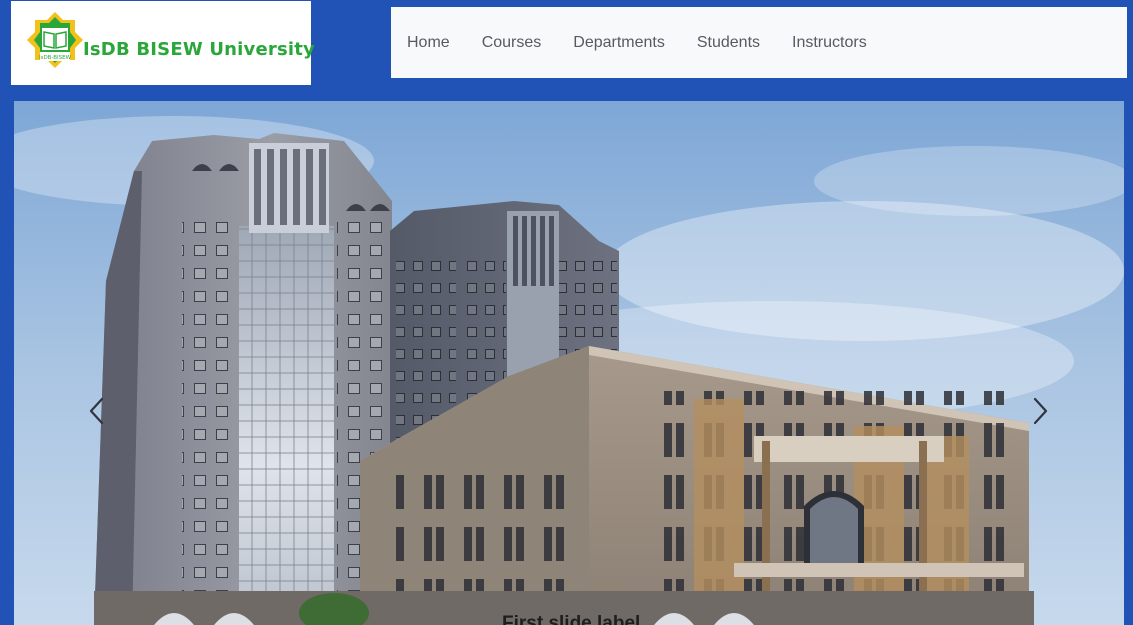 The image size is (1133, 625). I want to click on emblem-text: IsDB-BISEW, so click(55, 58).